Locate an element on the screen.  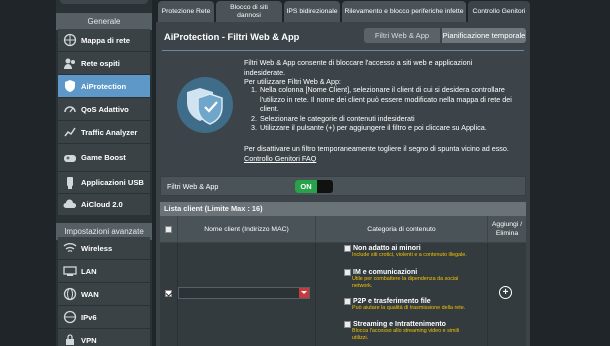
sidebar-item-label: Applicazioni USB is located at coordinates (112, 182).